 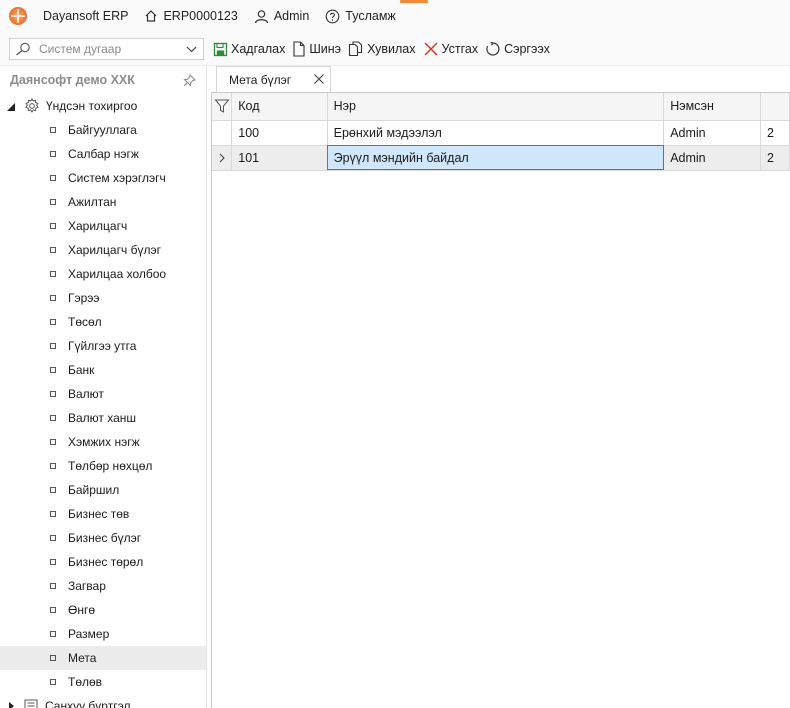 I want to click on refresh-label: Сэргээх, so click(x=527, y=49).